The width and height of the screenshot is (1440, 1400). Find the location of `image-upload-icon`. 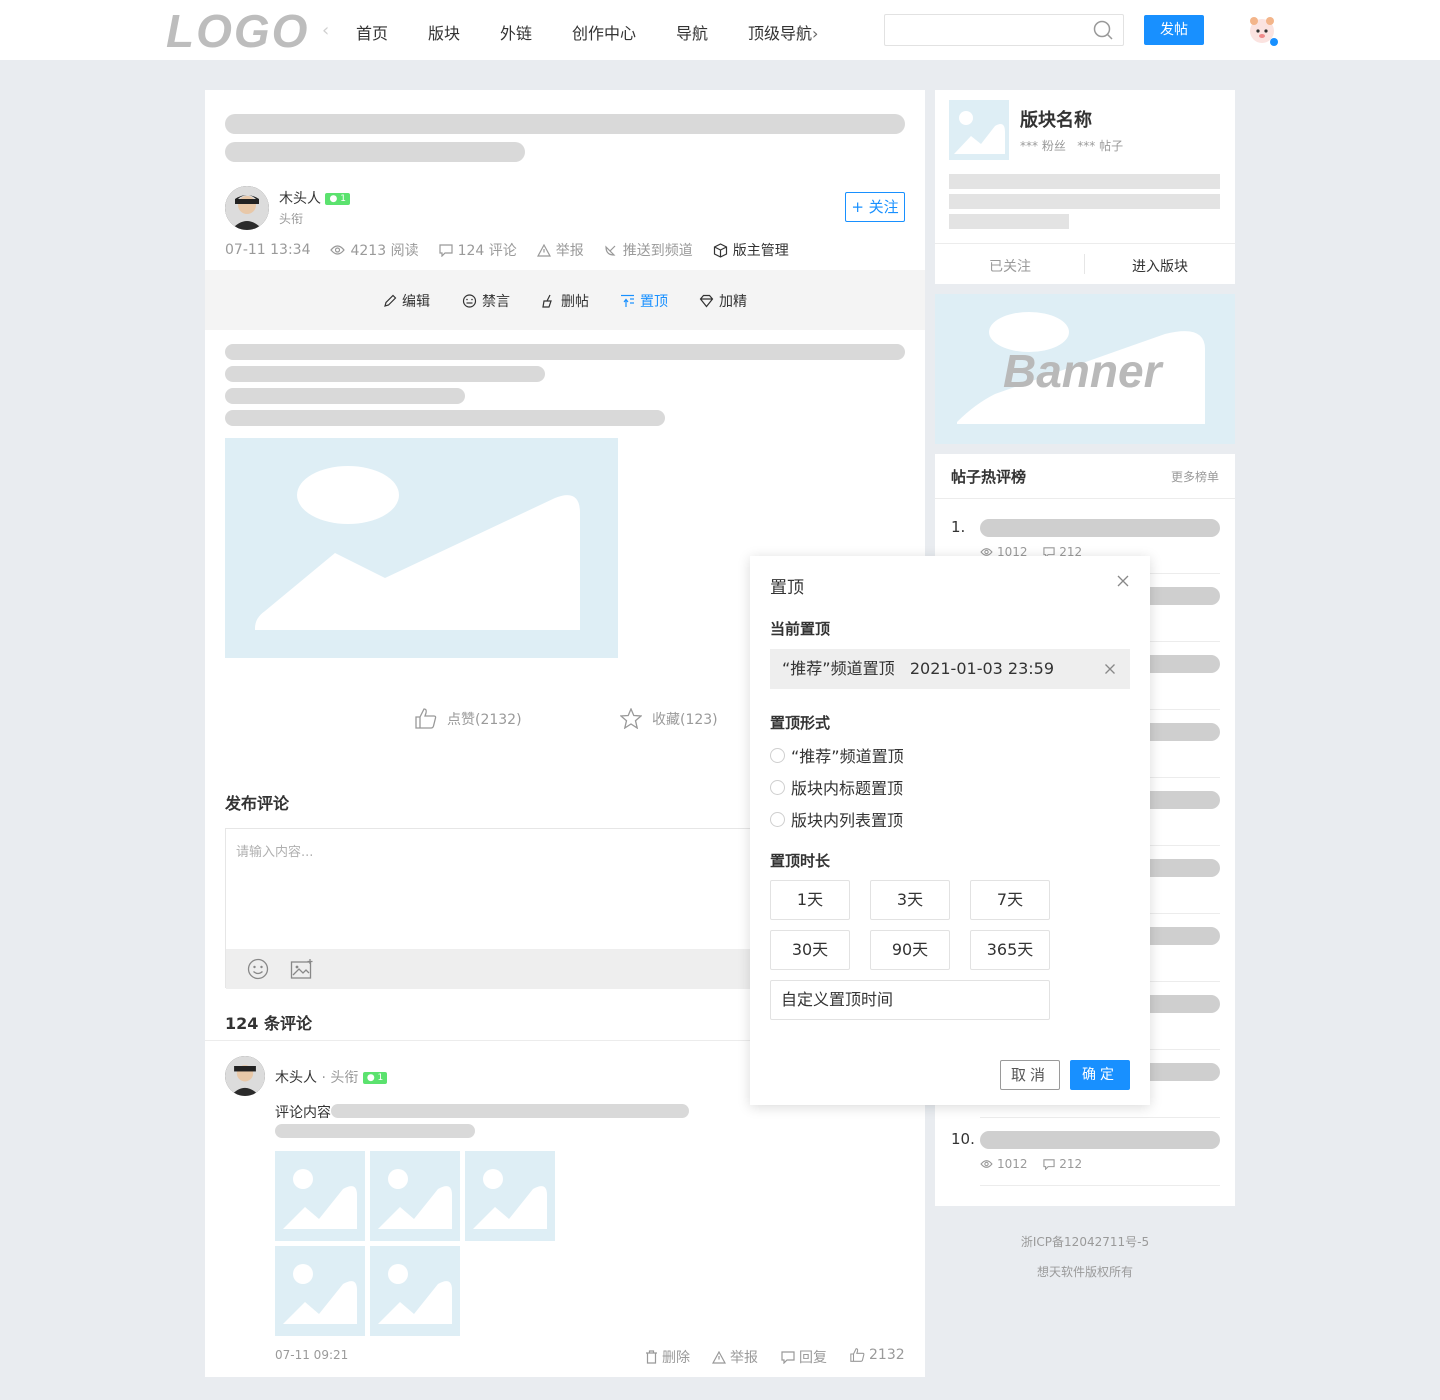

image-upload-icon is located at coordinates (302, 969).